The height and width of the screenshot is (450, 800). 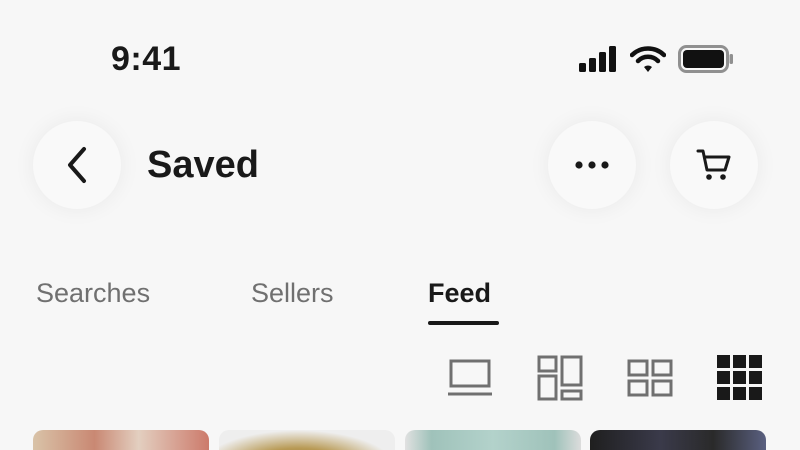 I want to click on tab-sellers: Sellers, so click(x=292, y=293).